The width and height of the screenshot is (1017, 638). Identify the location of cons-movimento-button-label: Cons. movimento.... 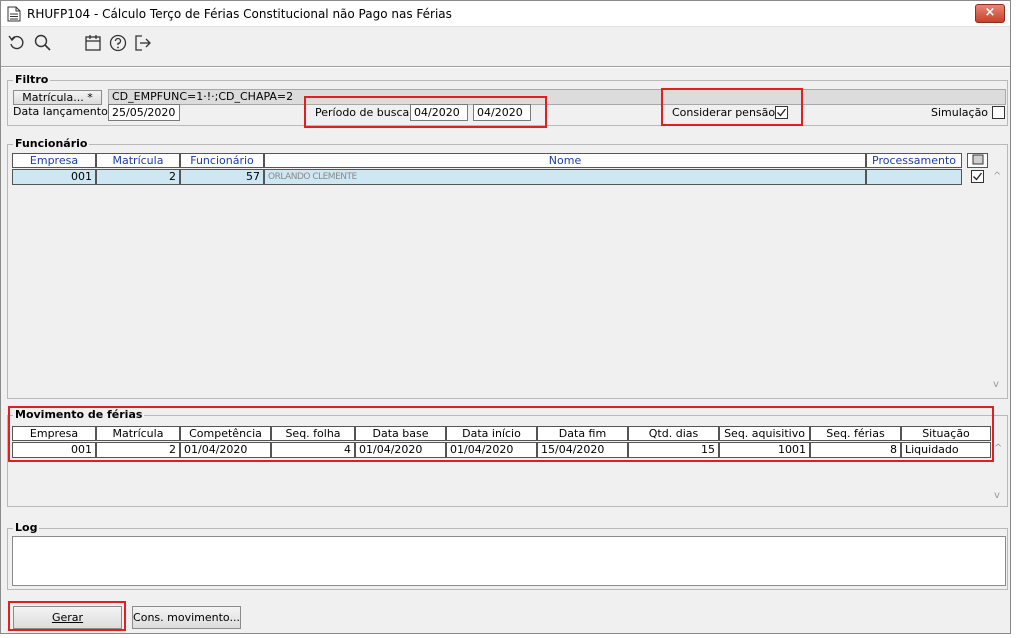
(186, 617).